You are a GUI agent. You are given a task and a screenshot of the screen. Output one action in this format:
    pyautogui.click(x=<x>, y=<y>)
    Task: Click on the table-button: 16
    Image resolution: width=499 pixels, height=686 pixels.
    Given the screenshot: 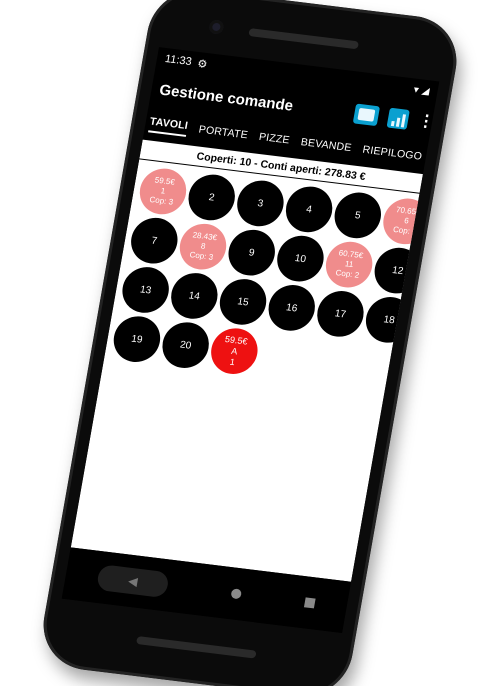 What is the action you would take?
    pyautogui.click(x=291, y=308)
    